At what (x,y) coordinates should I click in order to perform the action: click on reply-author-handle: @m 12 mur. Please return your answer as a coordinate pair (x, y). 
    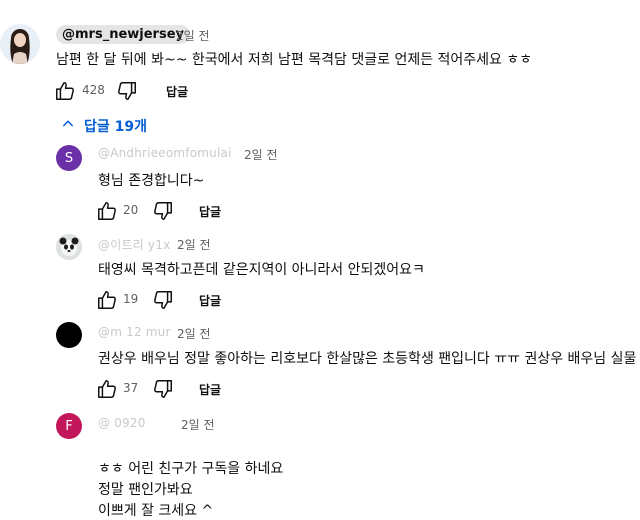
    Looking at the image, I should click on (134, 332).